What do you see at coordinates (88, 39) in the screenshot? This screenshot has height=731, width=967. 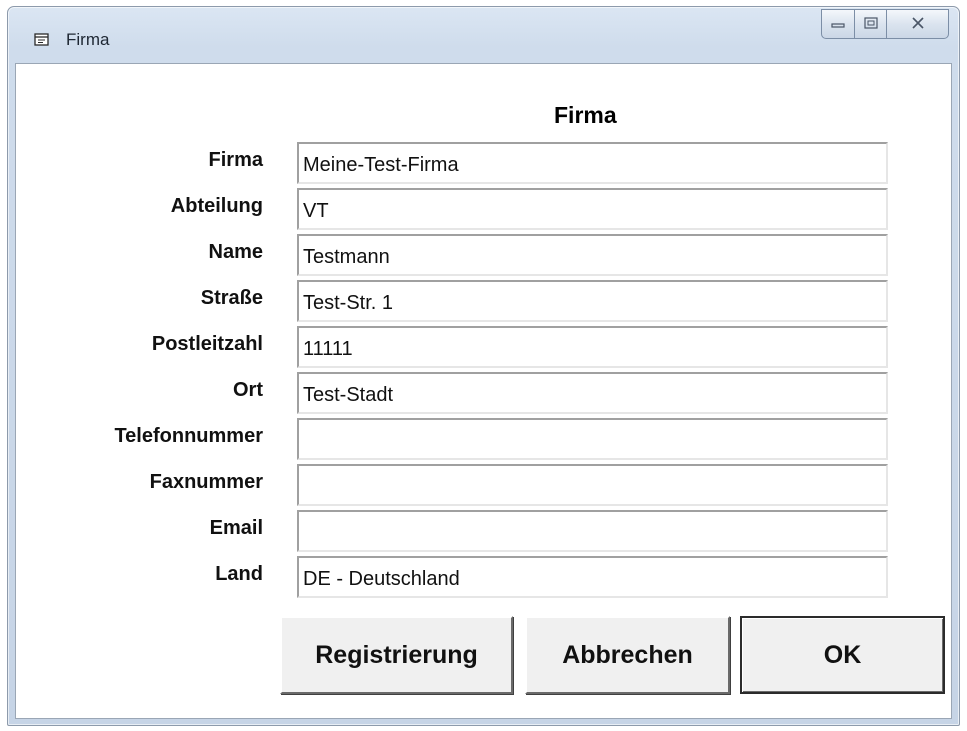 I see `window-title: Firma` at bounding box center [88, 39].